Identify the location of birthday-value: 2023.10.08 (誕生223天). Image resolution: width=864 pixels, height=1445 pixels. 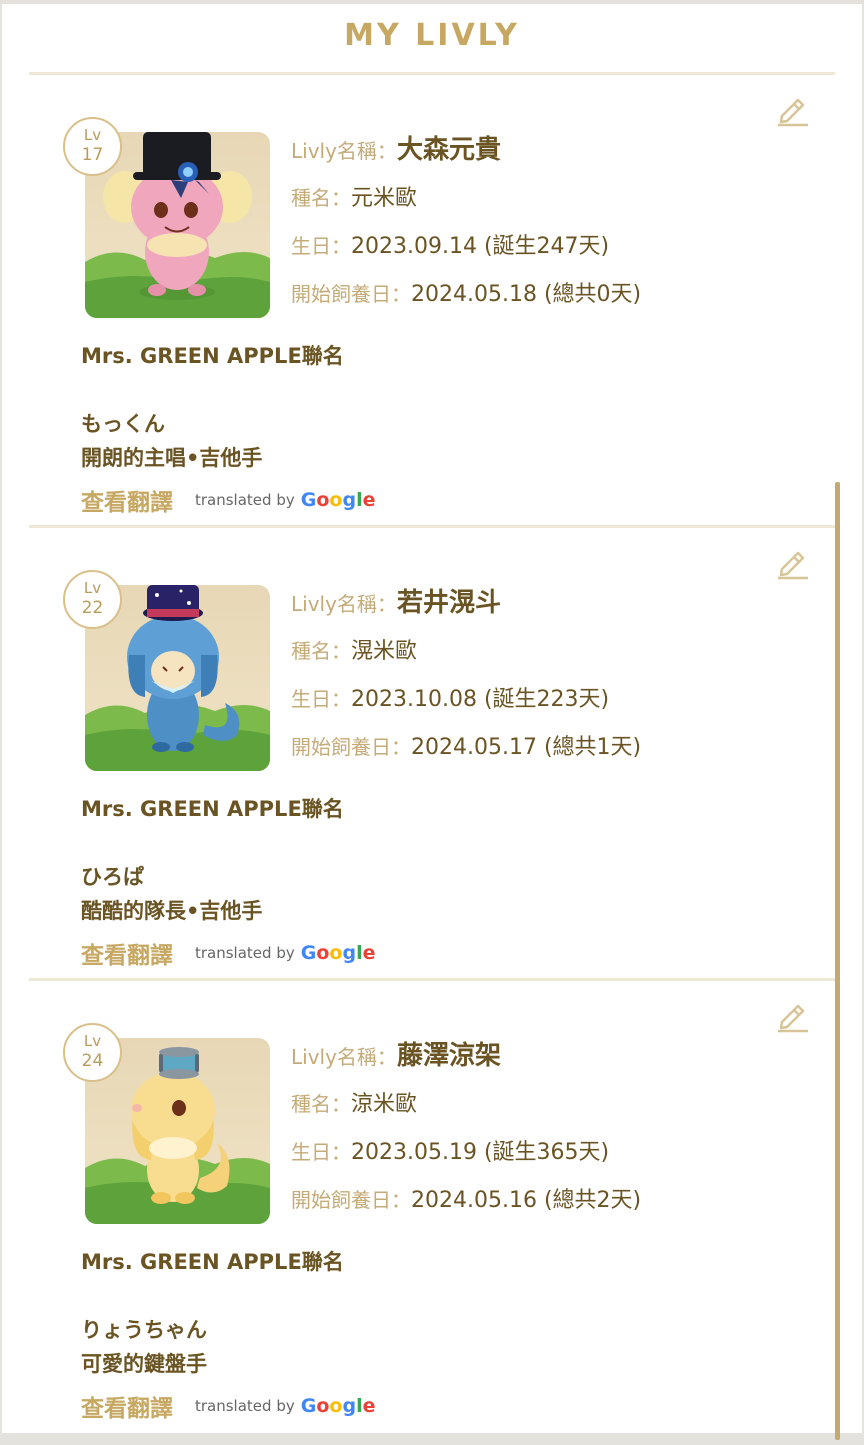
(480, 699).